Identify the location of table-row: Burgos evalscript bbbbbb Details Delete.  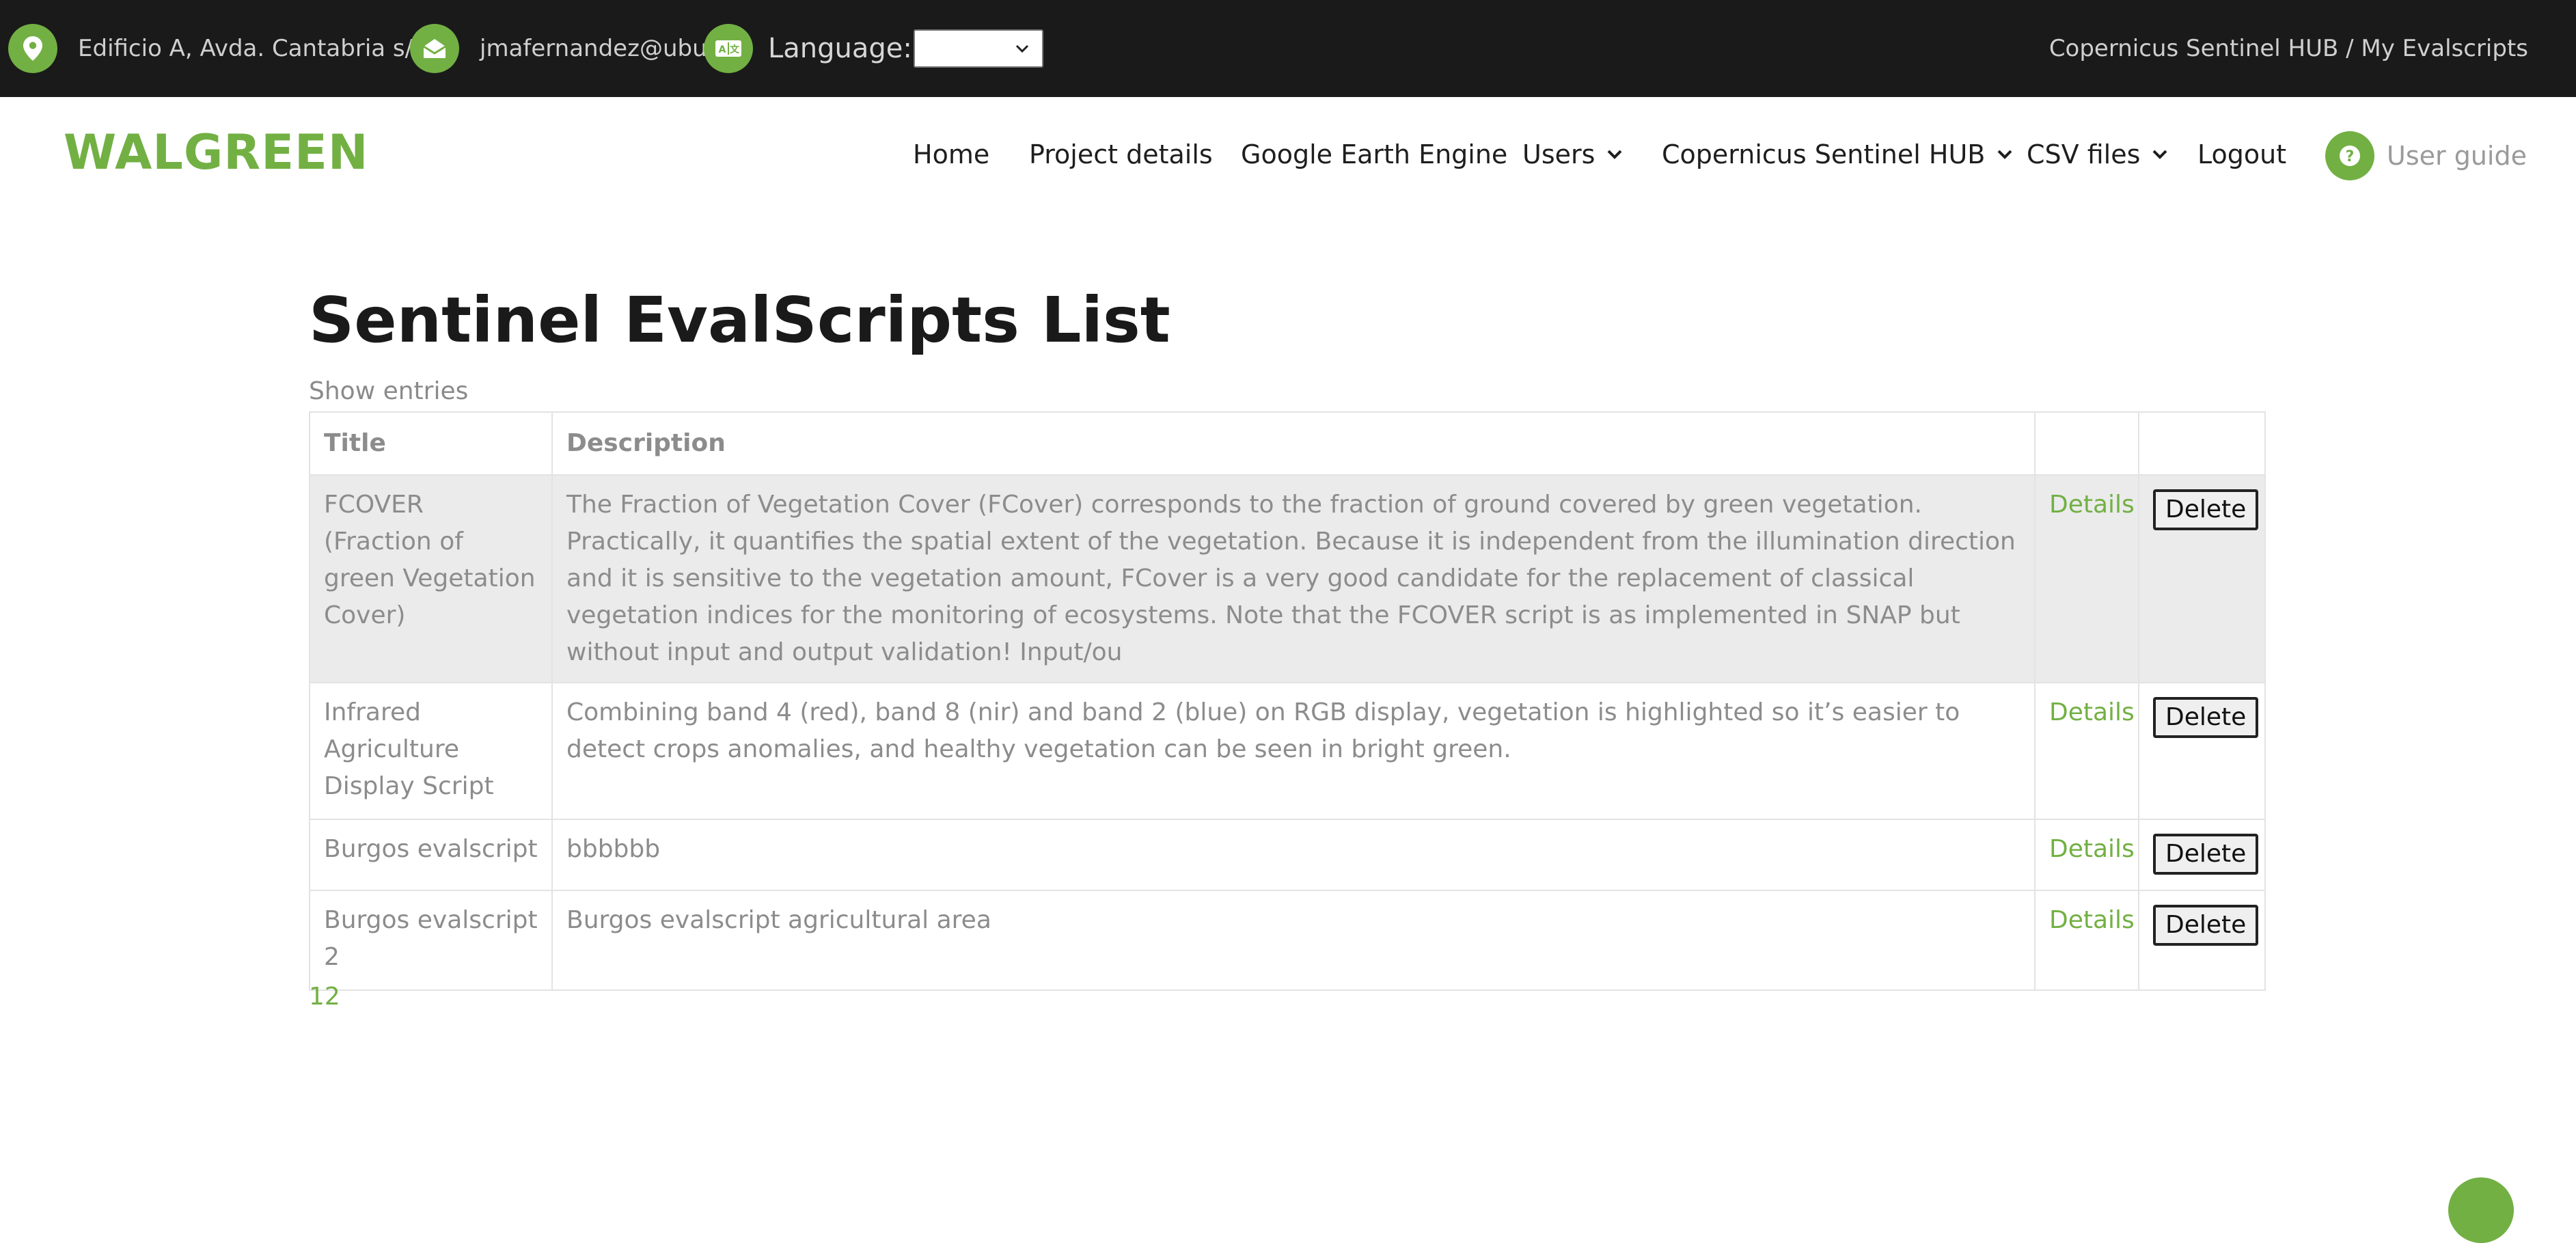
(1287, 855).